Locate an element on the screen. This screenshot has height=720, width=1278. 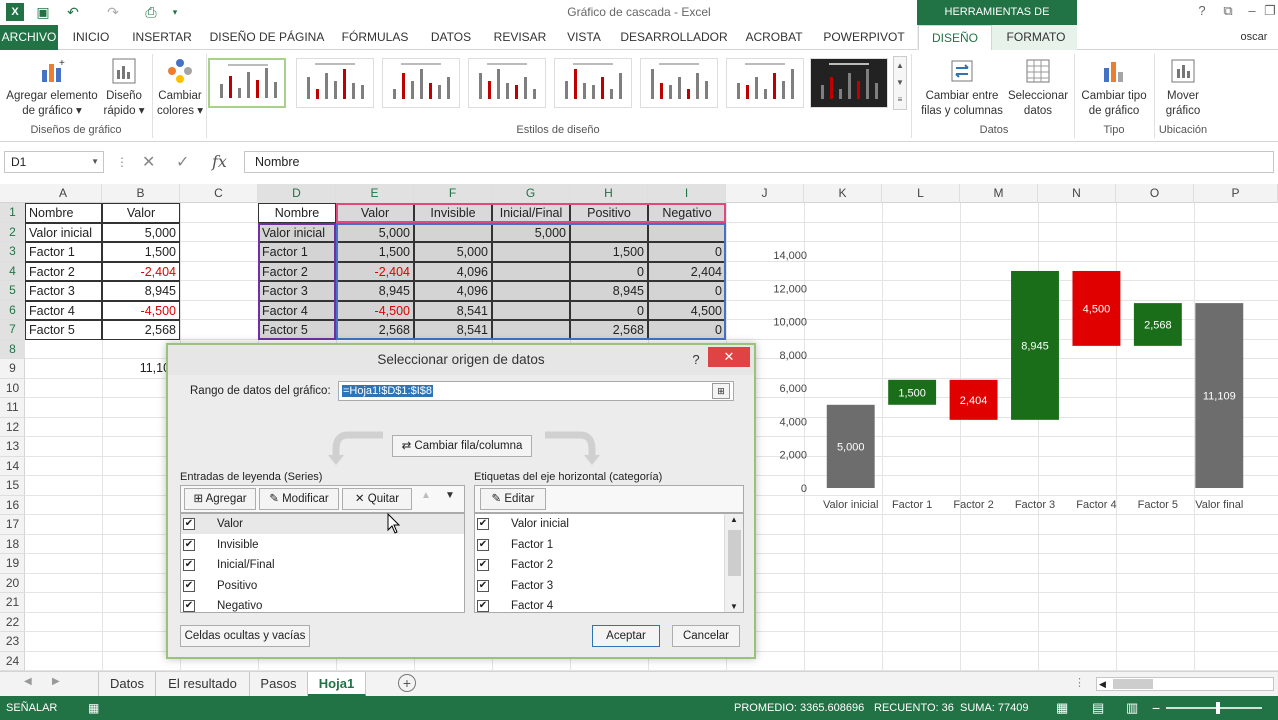
table2-cell: Factor 2 is located at coordinates (297, 271).